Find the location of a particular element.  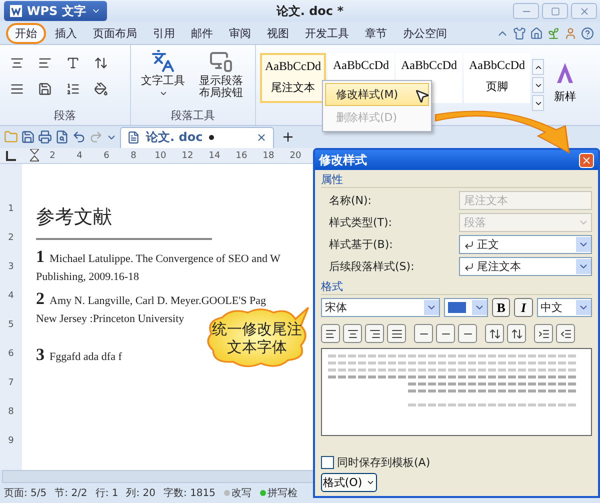

preview-icon is located at coordinates (62, 137).